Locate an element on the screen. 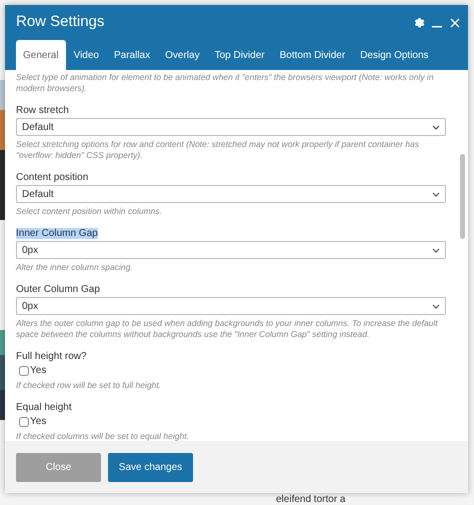 The height and width of the screenshot is (505, 474). settings-icon is located at coordinates (419, 22).